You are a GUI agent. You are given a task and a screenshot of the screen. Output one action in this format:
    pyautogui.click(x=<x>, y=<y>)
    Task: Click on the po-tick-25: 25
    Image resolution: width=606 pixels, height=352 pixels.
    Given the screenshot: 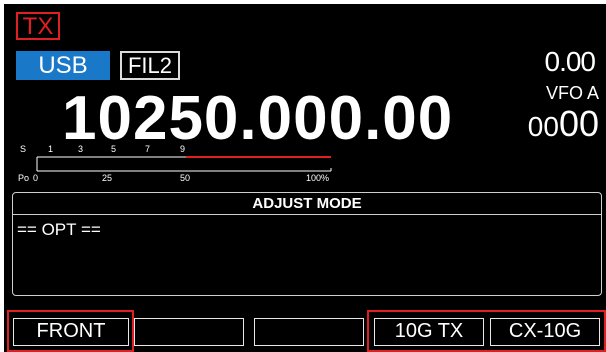 What is the action you would take?
    pyautogui.click(x=107, y=178)
    